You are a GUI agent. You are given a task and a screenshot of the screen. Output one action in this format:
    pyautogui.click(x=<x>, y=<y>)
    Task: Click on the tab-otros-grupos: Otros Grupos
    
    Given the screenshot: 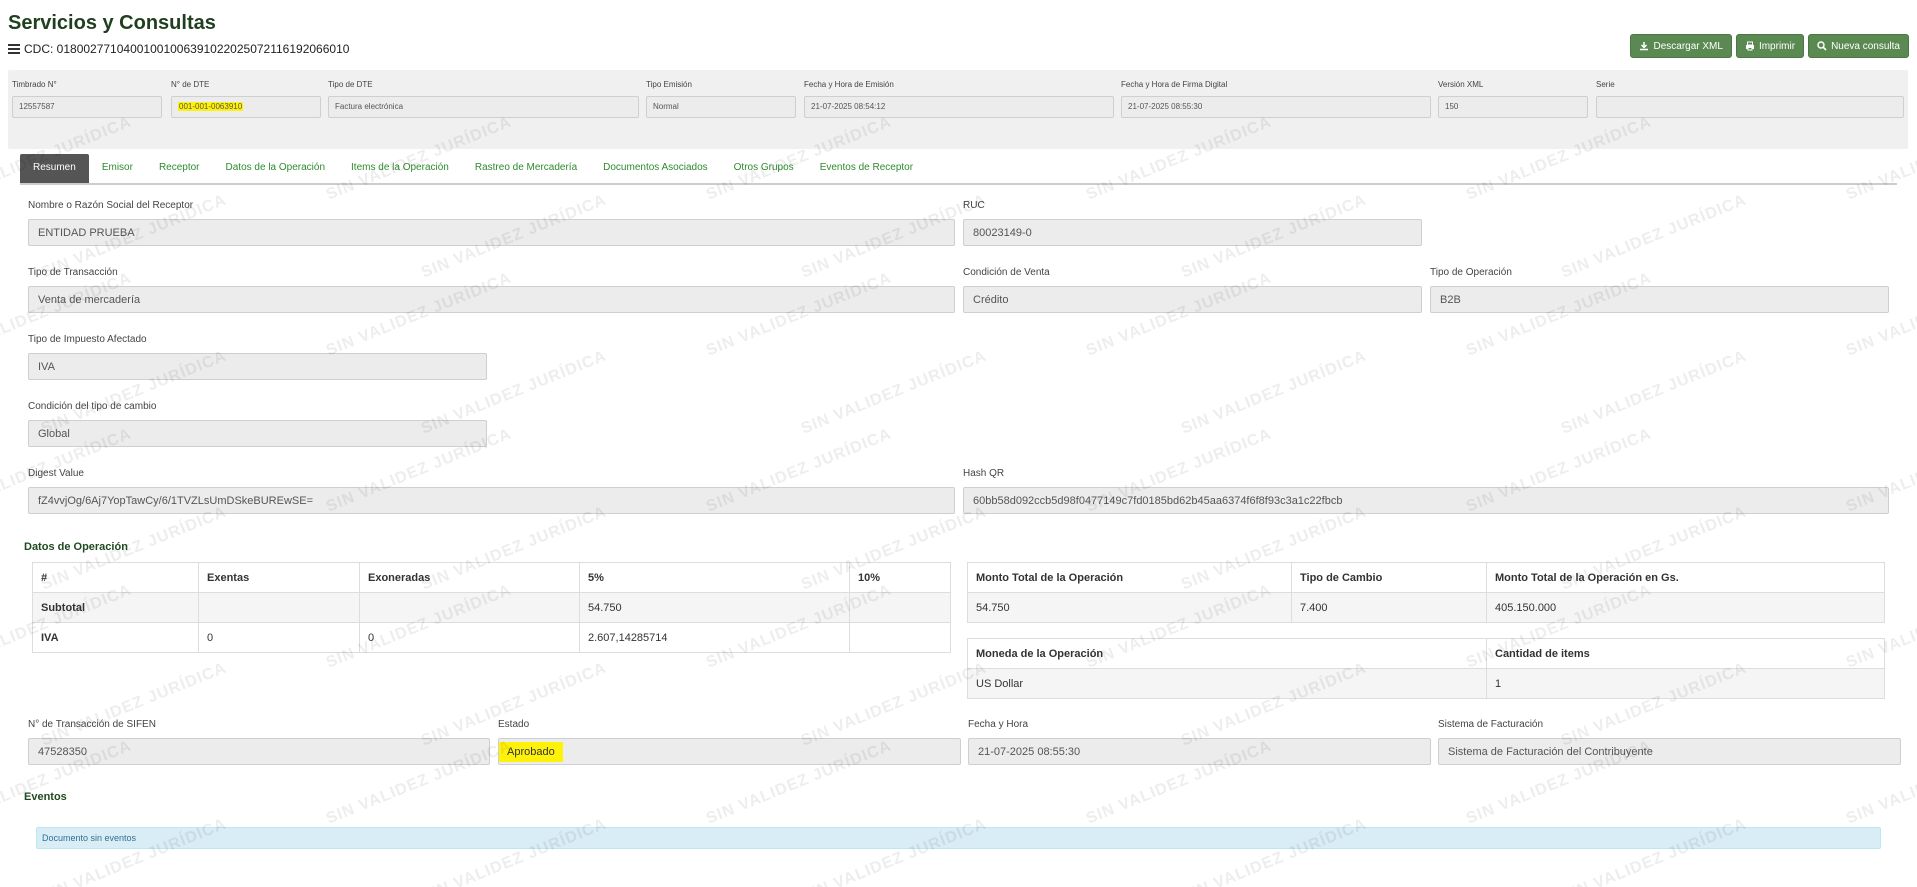 What is the action you would take?
    pyautogui.click(x=764, y=168)
    